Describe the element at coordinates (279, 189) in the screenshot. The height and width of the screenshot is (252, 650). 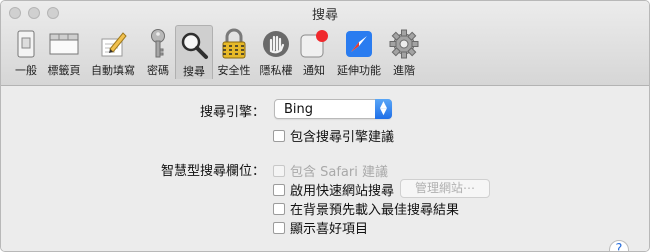
I see `quick-website-search-checkbox` at that location.